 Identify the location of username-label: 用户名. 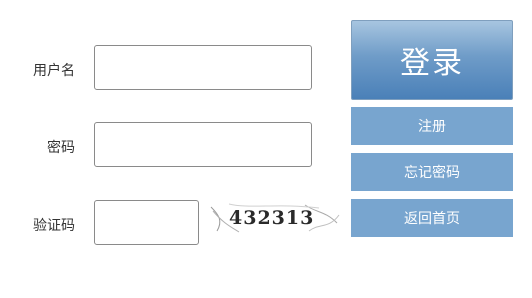
(54, 71).